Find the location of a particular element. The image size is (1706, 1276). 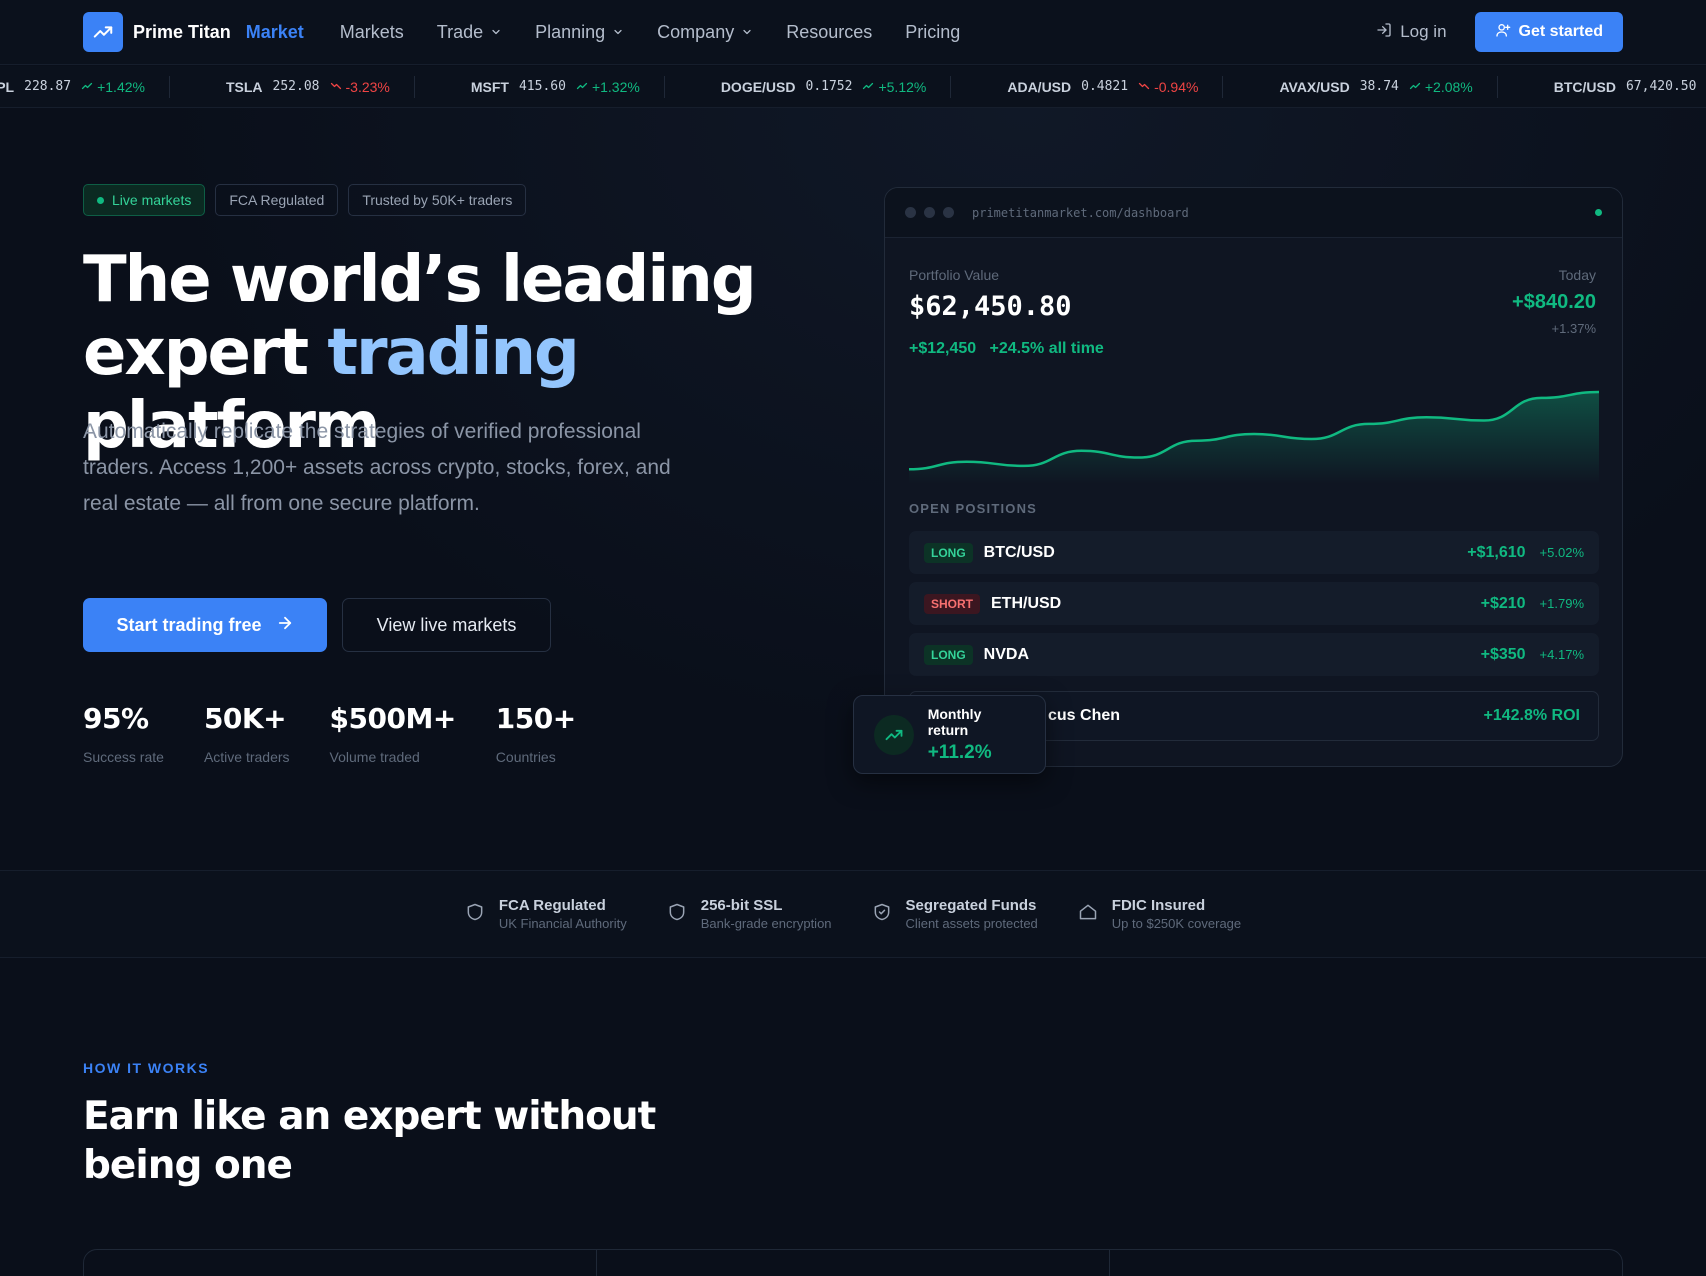

position-symbol: ETH/USD is located at coordinates (1026, 603).